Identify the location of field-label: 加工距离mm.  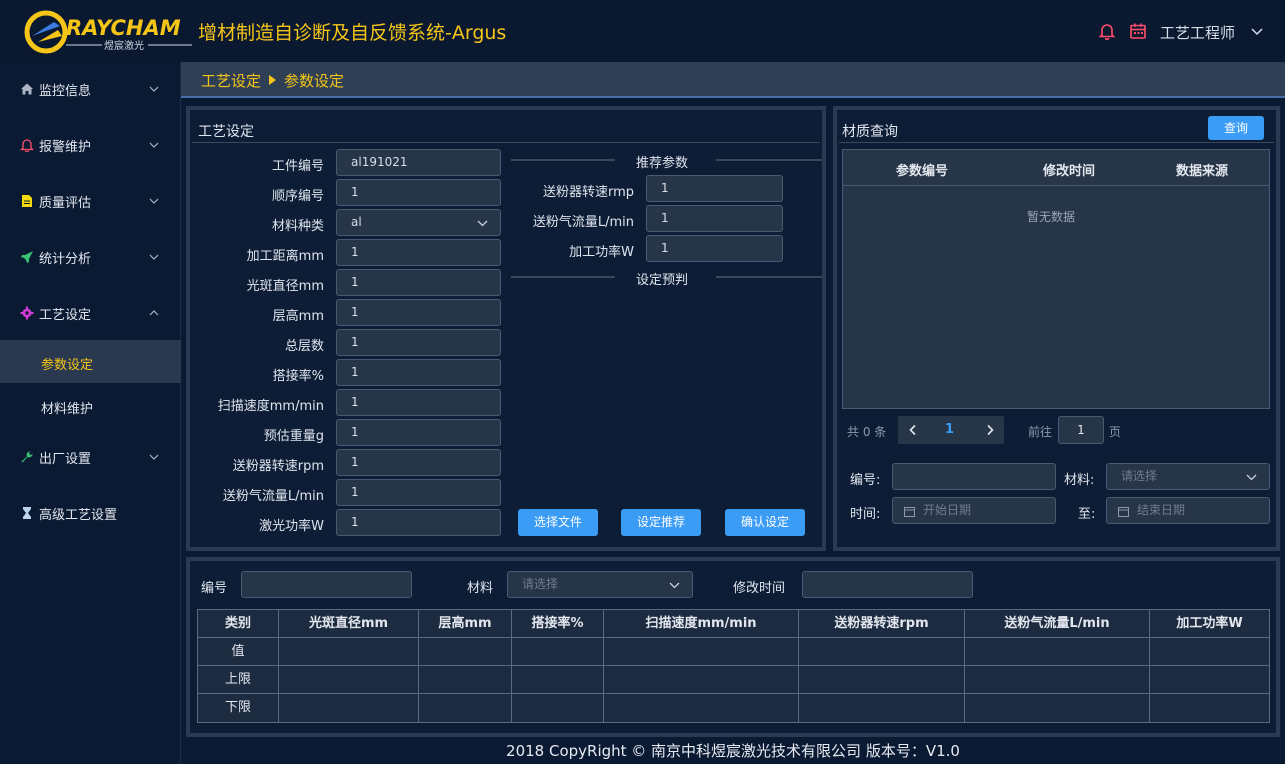
(285, 256).